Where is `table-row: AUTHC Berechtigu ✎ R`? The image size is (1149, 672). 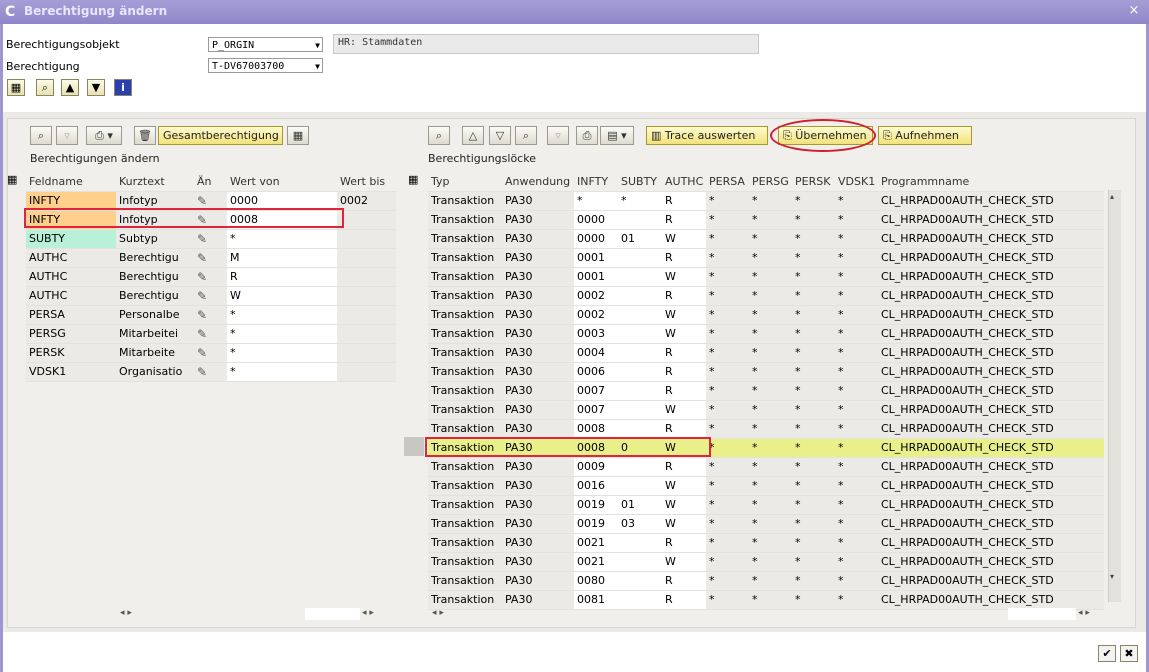 table-row: AUTHC Berechtigu ✎ R is located at coordinates (211, 277).